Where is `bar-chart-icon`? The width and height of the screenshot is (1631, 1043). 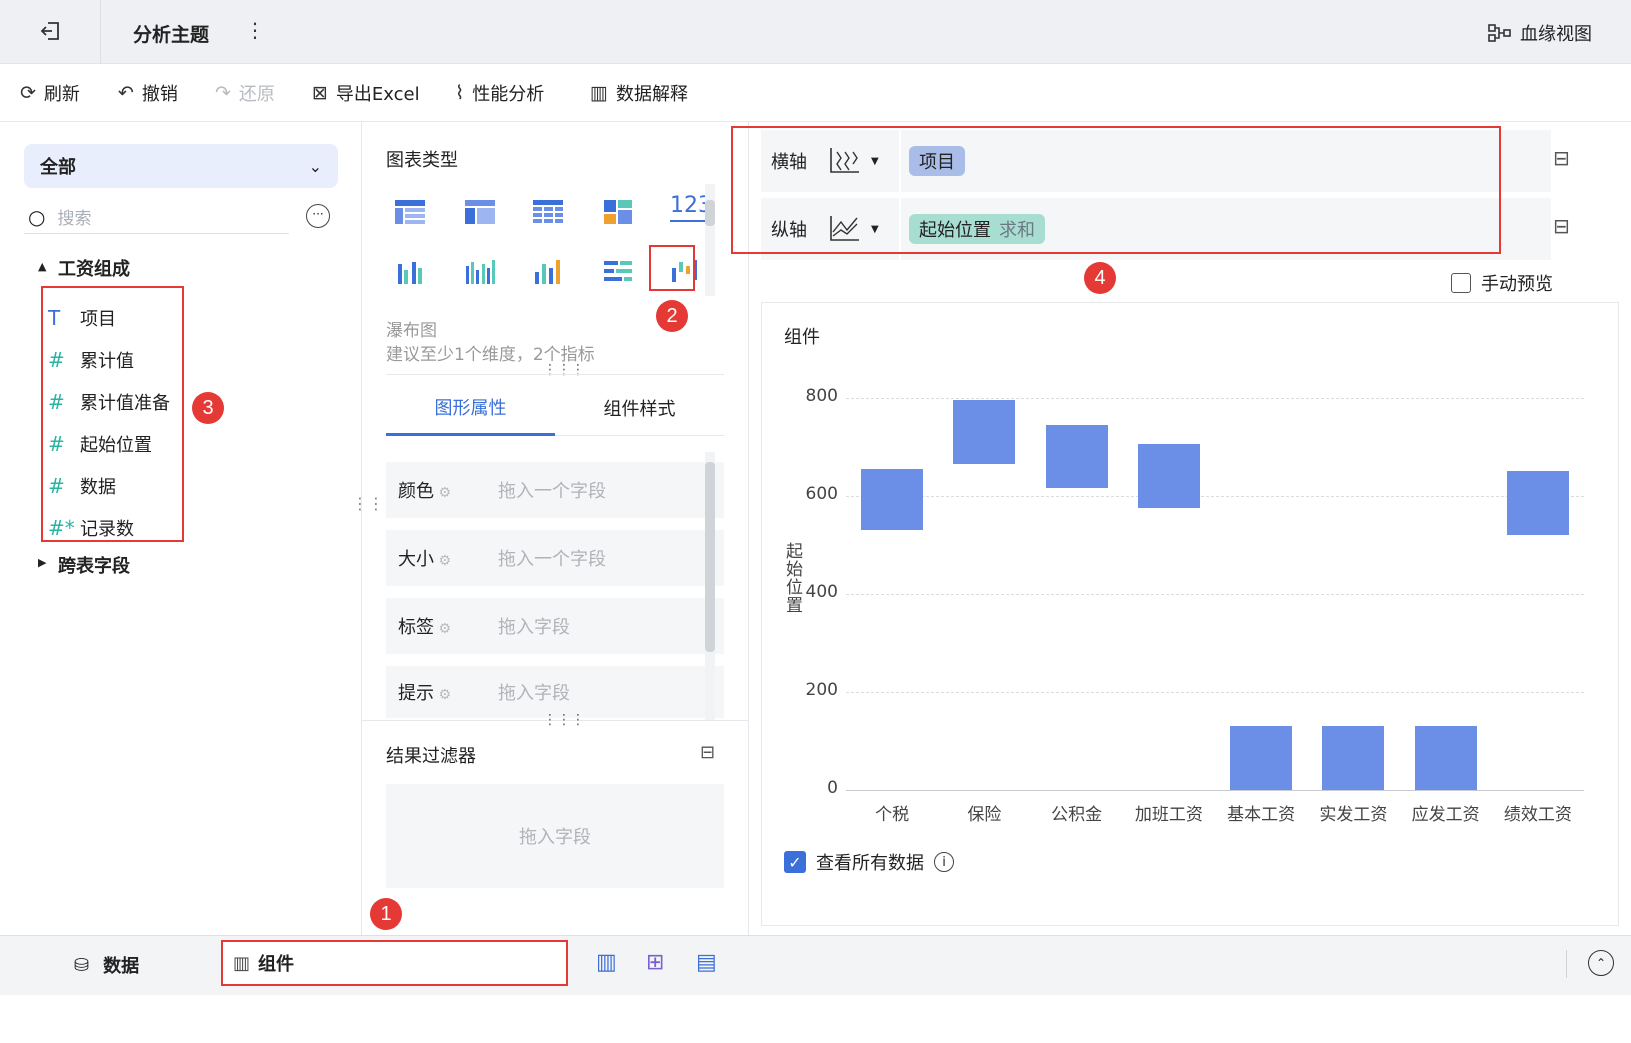 bar-chart-icon is located at coordinates (548, 272).